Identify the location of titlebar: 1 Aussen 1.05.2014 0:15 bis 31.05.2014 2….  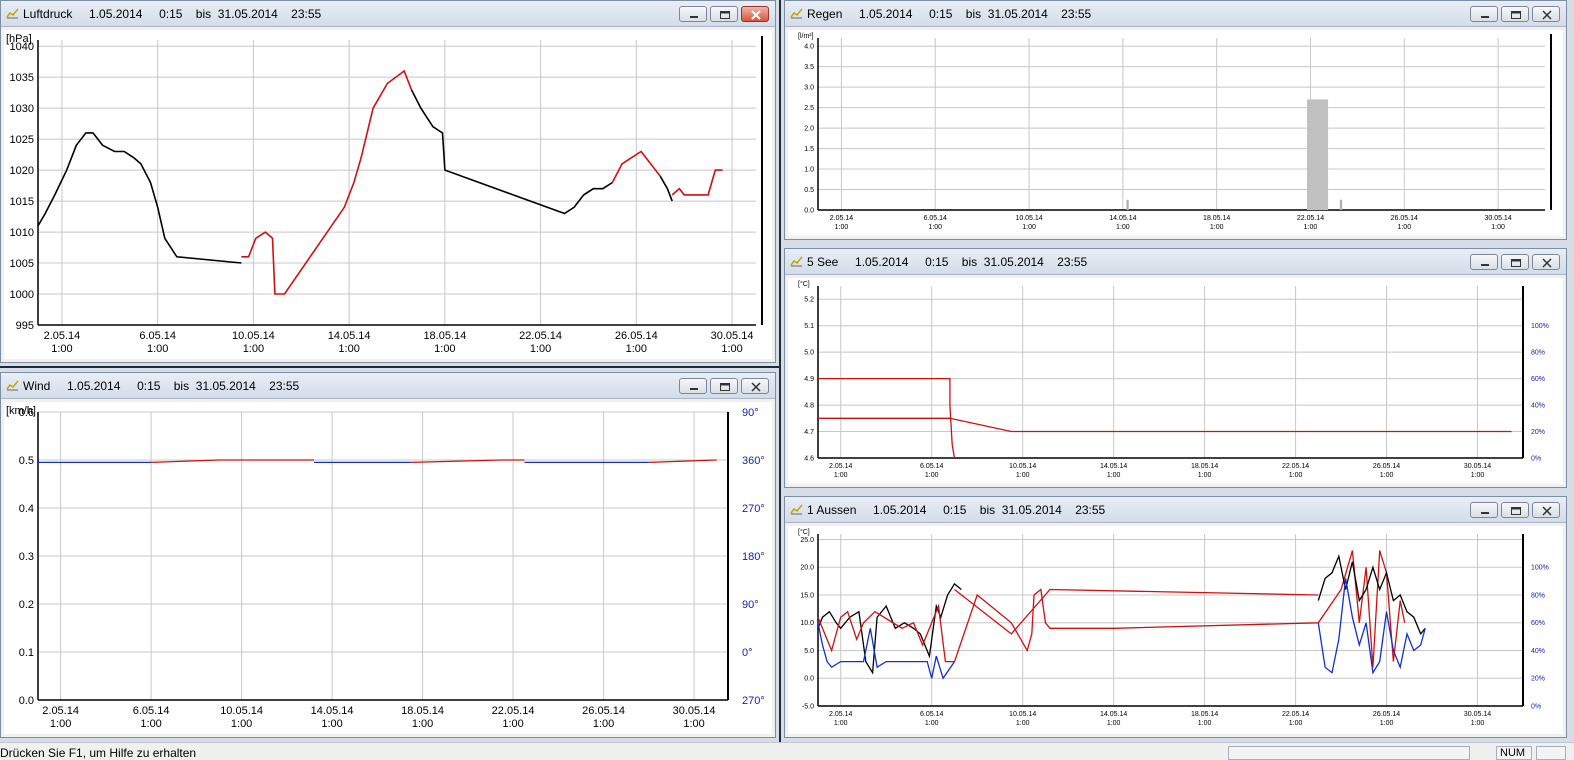
(1175, 510).